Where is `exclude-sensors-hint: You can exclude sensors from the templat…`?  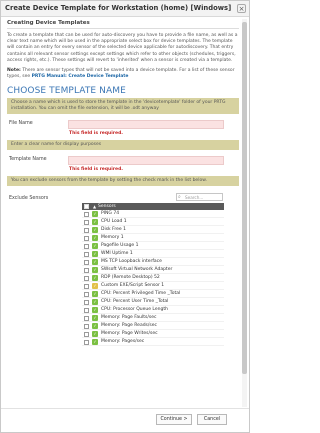 exclude-sensors-hint: You can exclude sensors from the templat… is located at coordinates (123, 181).